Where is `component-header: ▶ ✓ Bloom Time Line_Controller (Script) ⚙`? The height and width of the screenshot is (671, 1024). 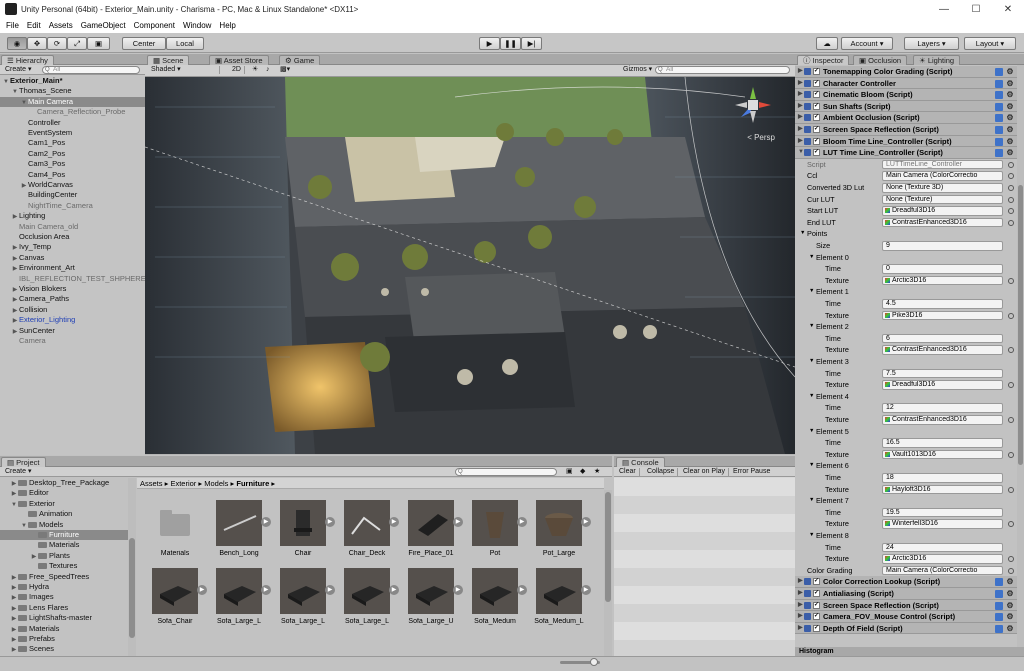
component-header: ▶ ✓ Bloom Time Line_Controller (Script) ⚙ is located at coordinates (906, 141).